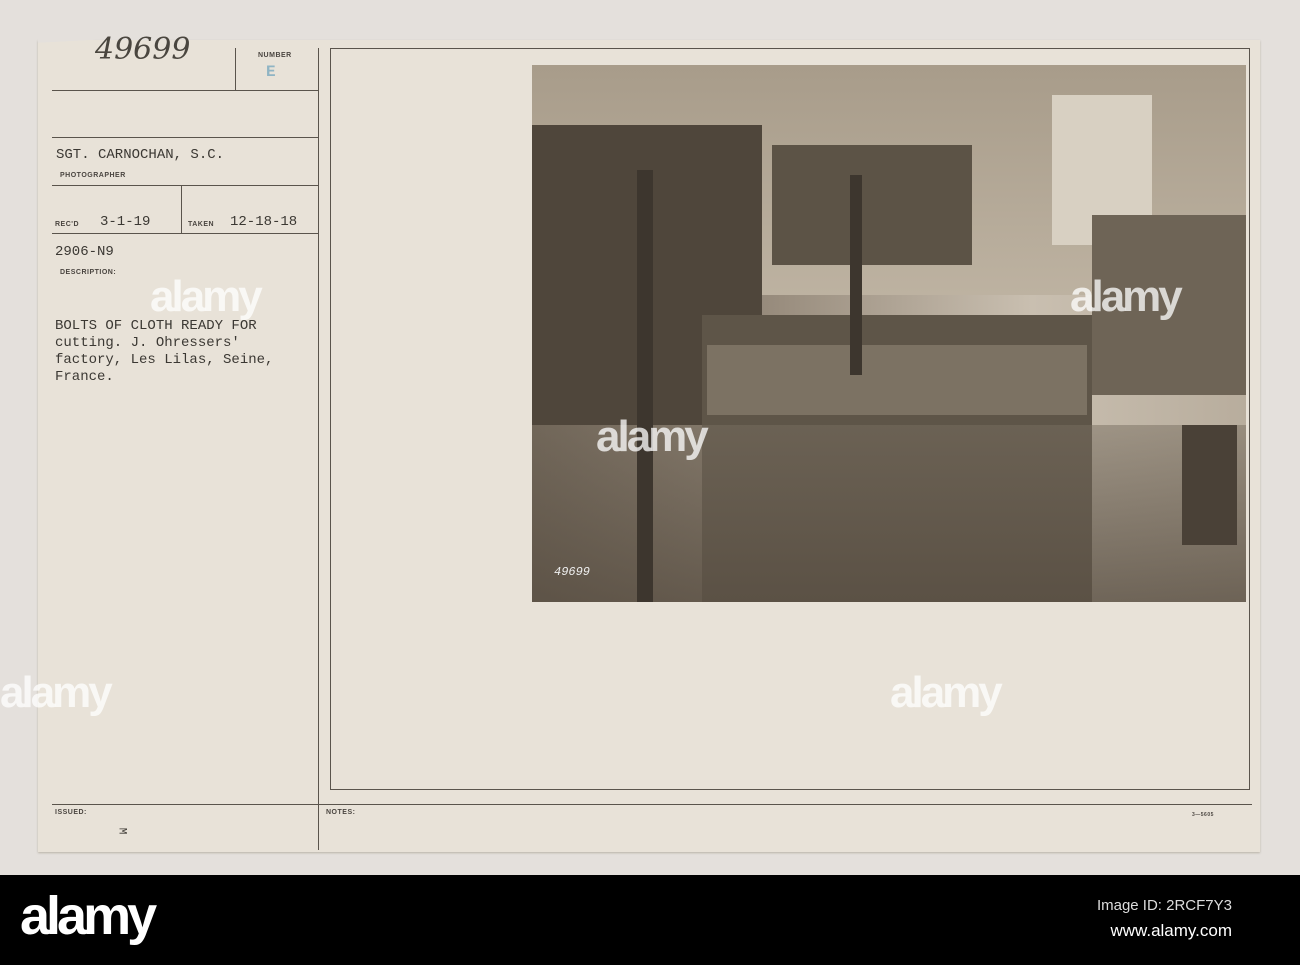 The height and width of the screenshot is (965, 1300). What do you see at coordinates (318, 827) in the screenshot?
I see `notes-divider` at bounding box center [318, 827].